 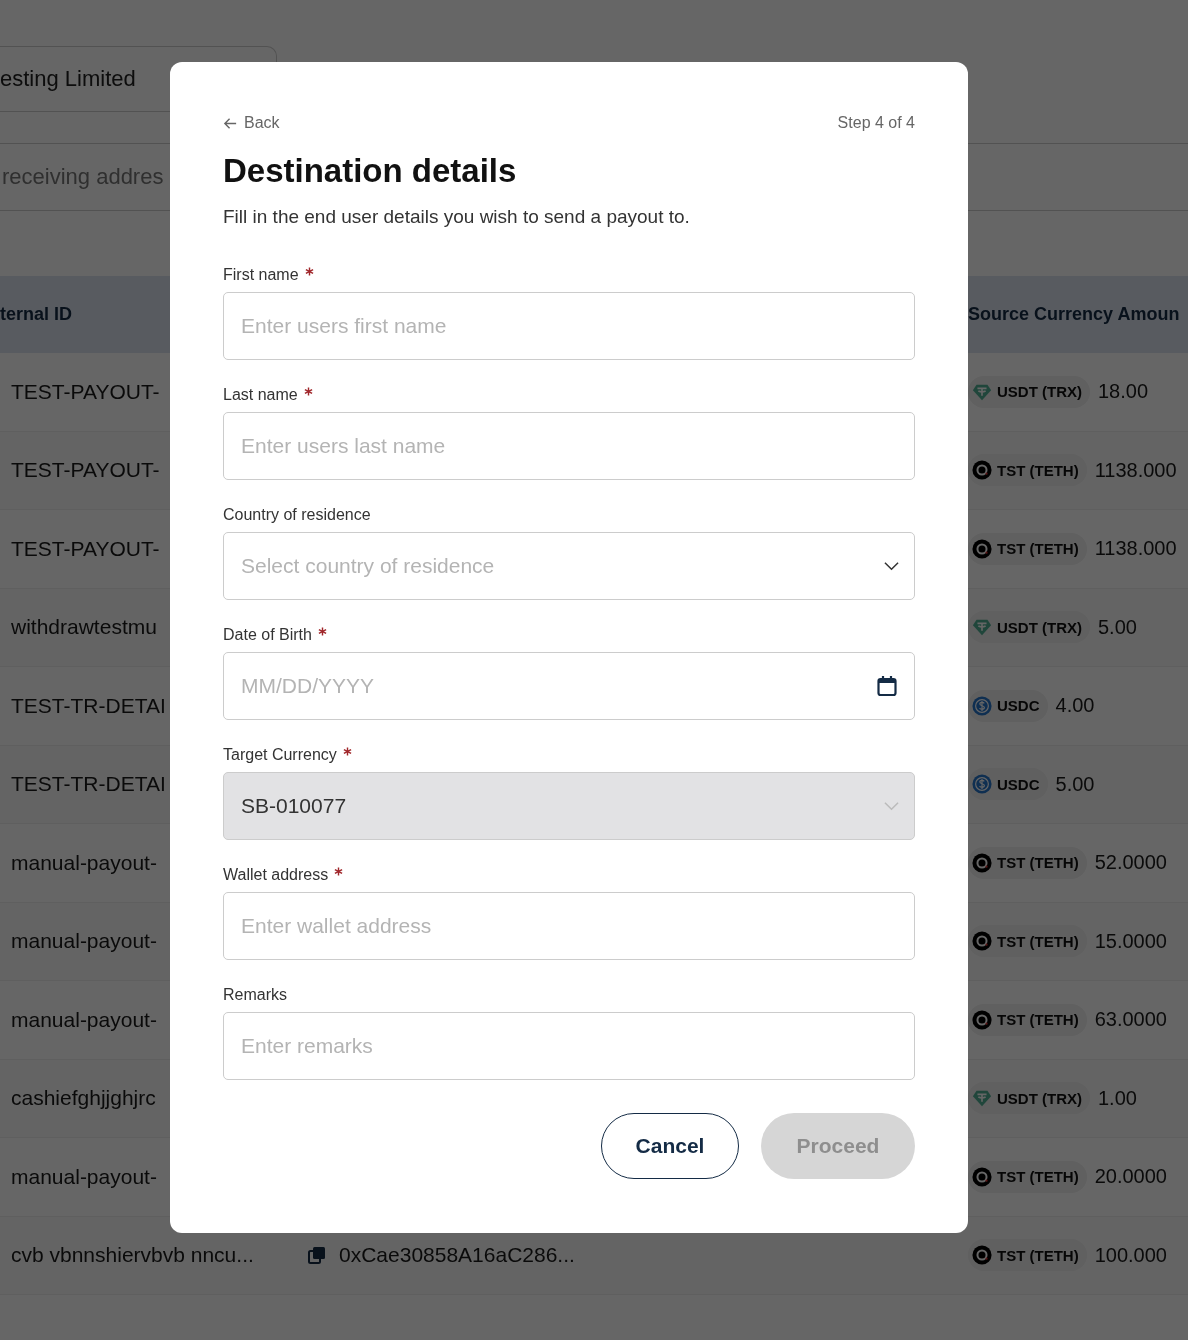 What do you see at coordinates (569, 326) in the screenshot?
I see `text-field: Enter users first name` at bounding box center [569, 326].